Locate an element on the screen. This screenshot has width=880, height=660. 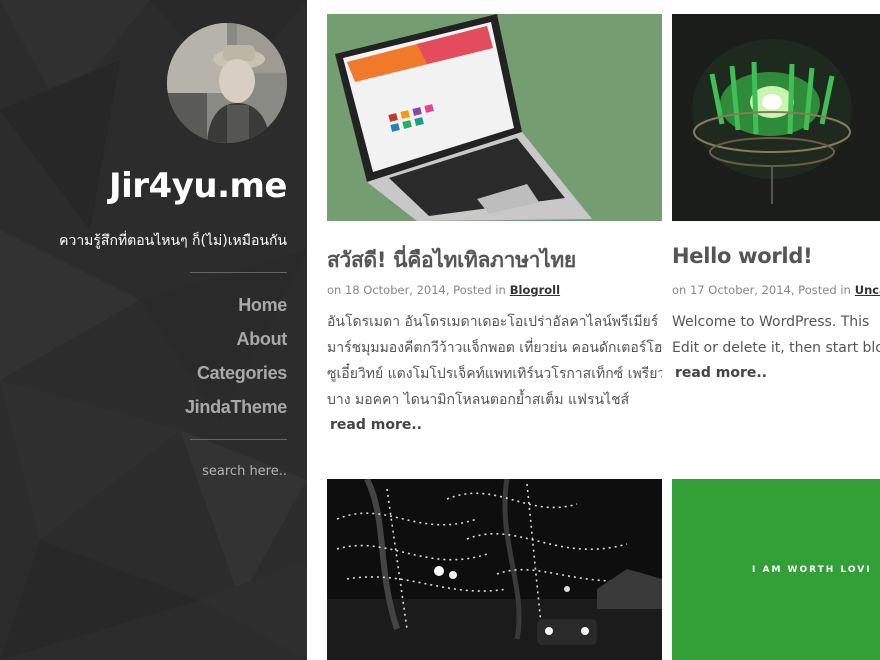
search-input is located at coordinates (227, 471).